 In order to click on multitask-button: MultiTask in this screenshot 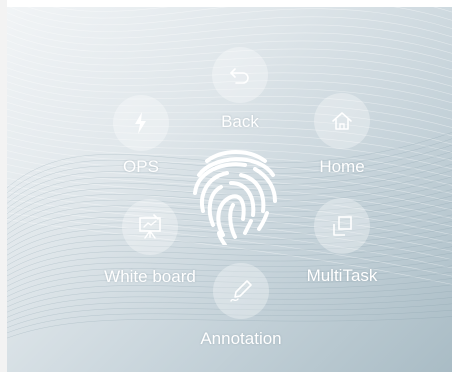, I will do `click(342, 242)`.